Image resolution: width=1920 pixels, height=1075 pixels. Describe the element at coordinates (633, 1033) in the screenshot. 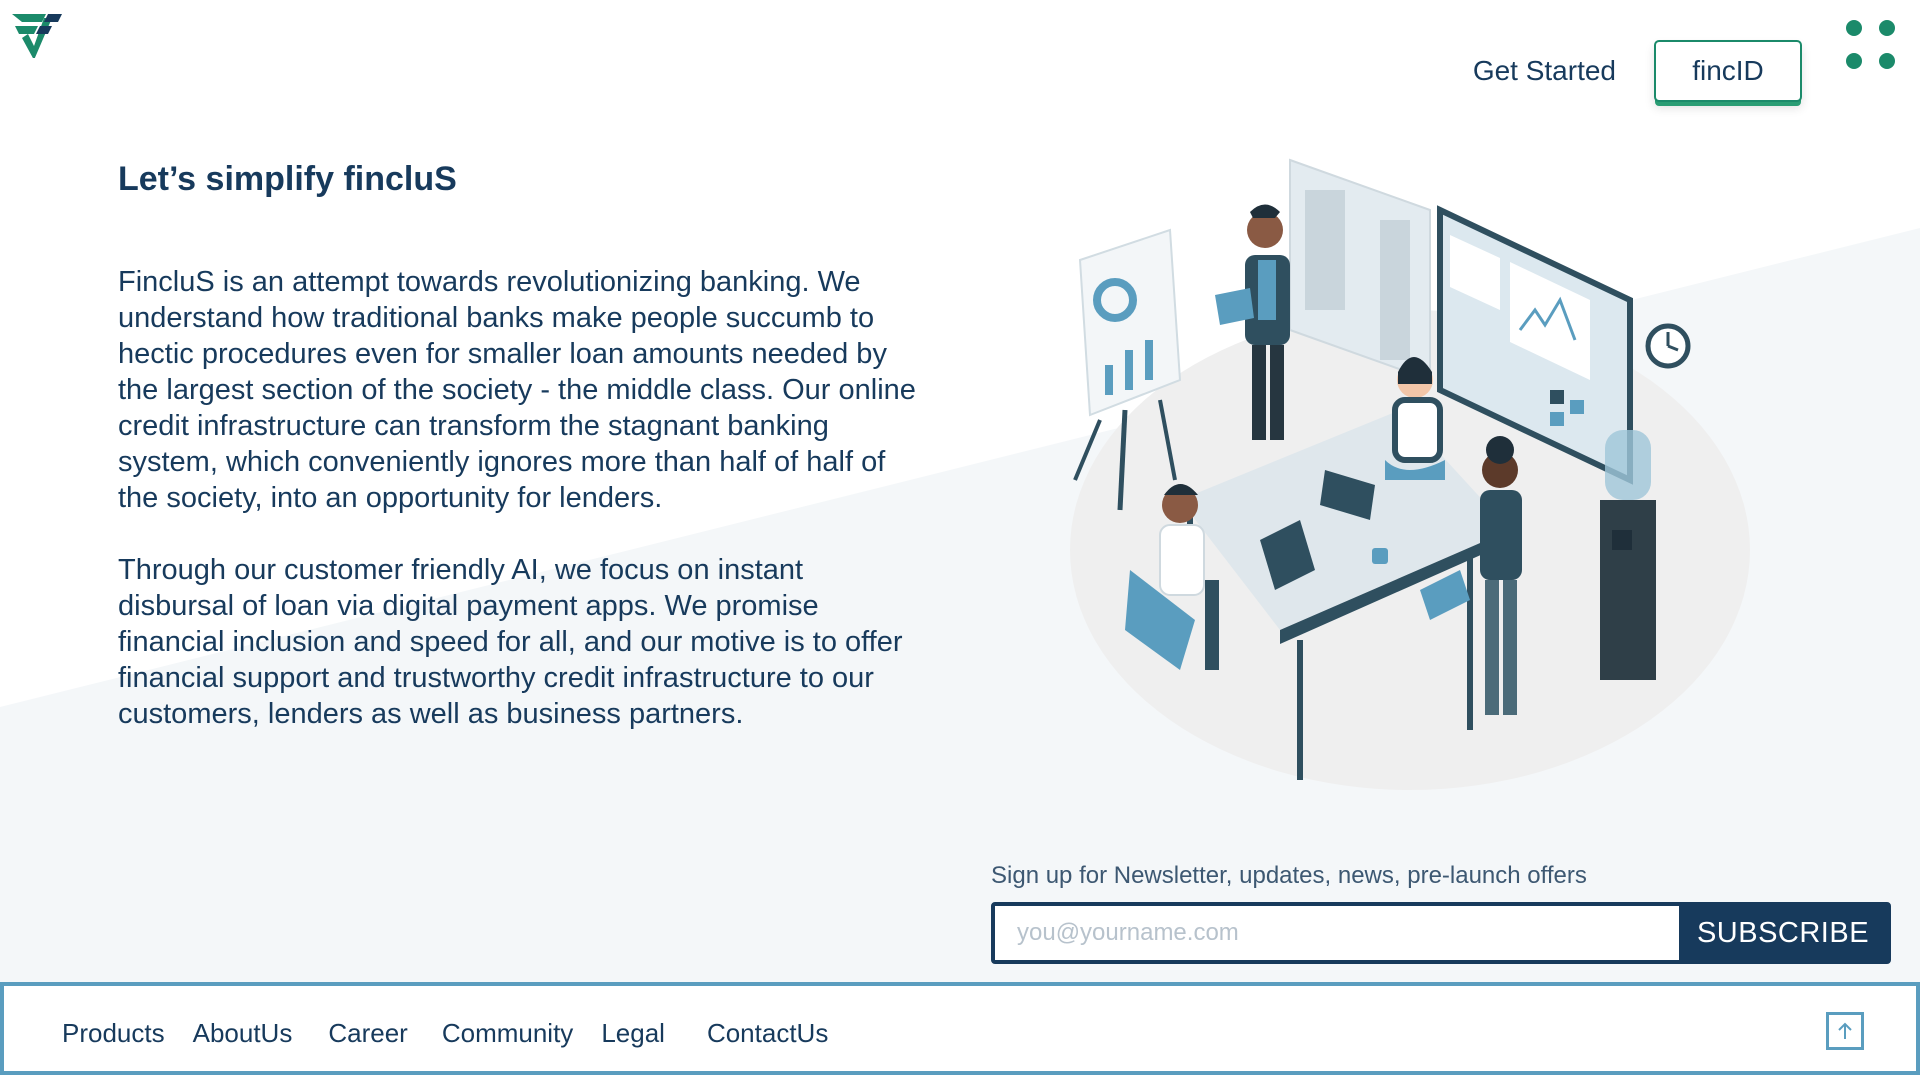

I see `footer-link-legal: Legal` at that location.